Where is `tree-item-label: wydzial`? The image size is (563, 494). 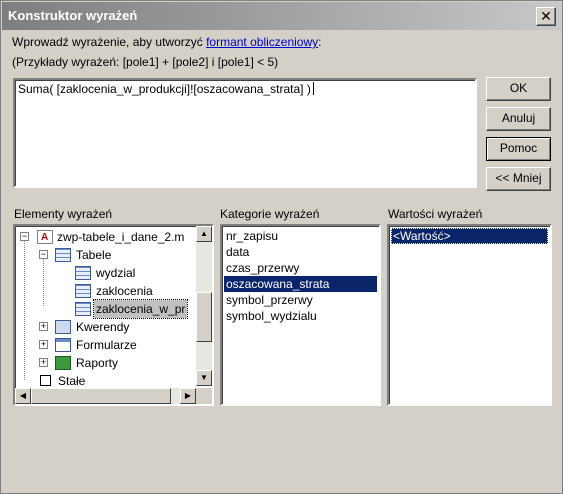 tree-item-label: wydzial is located at coordinates (116, 273).